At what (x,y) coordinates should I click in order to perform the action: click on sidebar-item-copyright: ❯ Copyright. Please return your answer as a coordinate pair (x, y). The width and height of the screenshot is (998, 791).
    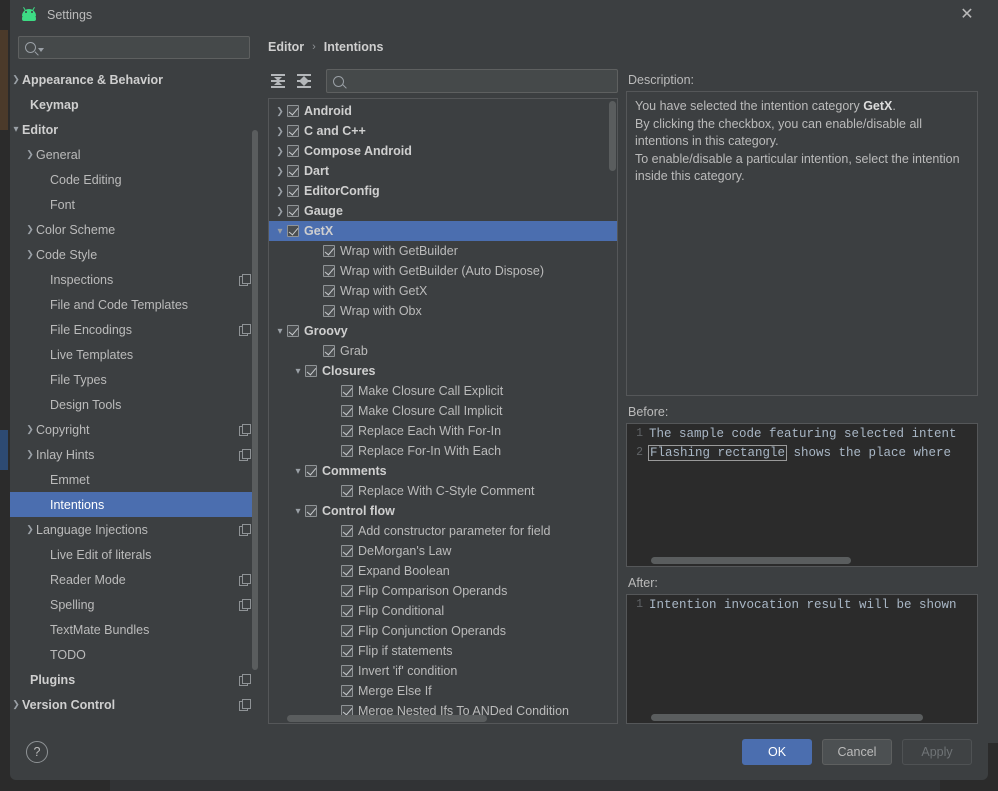
    Looking at the image, I should click on (134, 429).